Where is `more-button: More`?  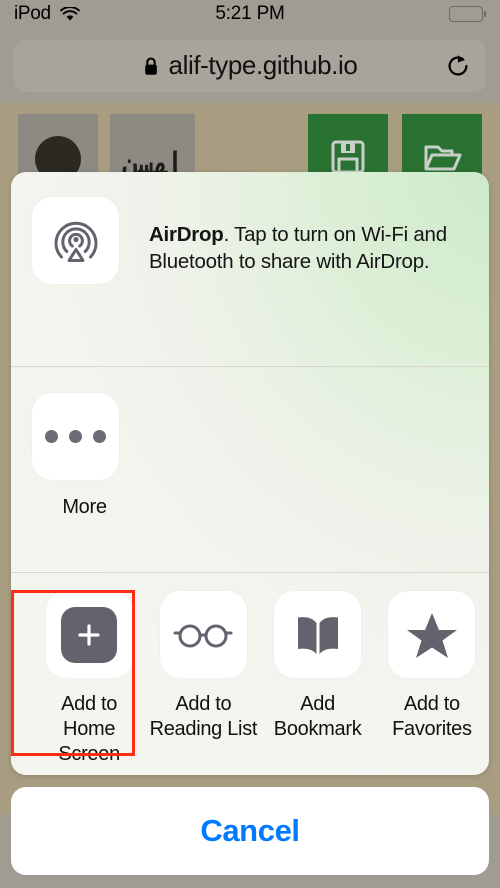 more-button: More is located at coordinates (84, 456).